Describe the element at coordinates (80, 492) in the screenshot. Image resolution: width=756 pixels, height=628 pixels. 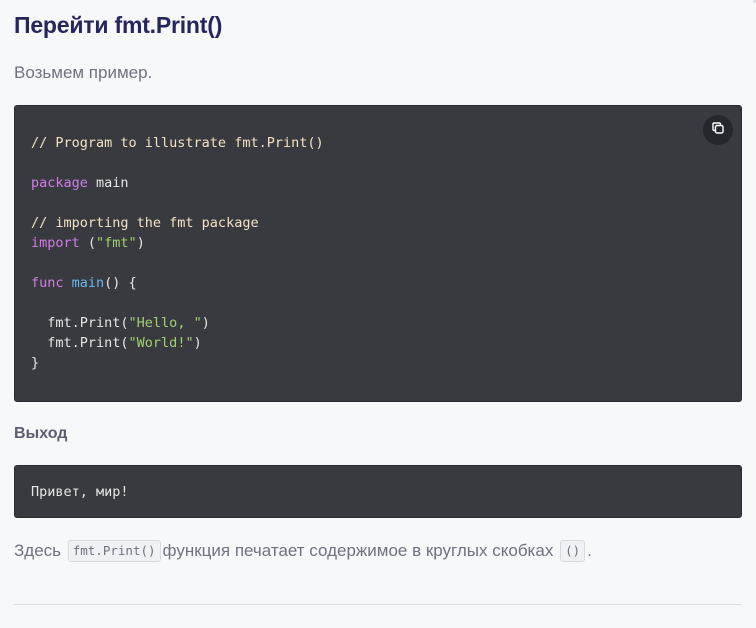
I see `output-text: Привет, мир!` at that location.